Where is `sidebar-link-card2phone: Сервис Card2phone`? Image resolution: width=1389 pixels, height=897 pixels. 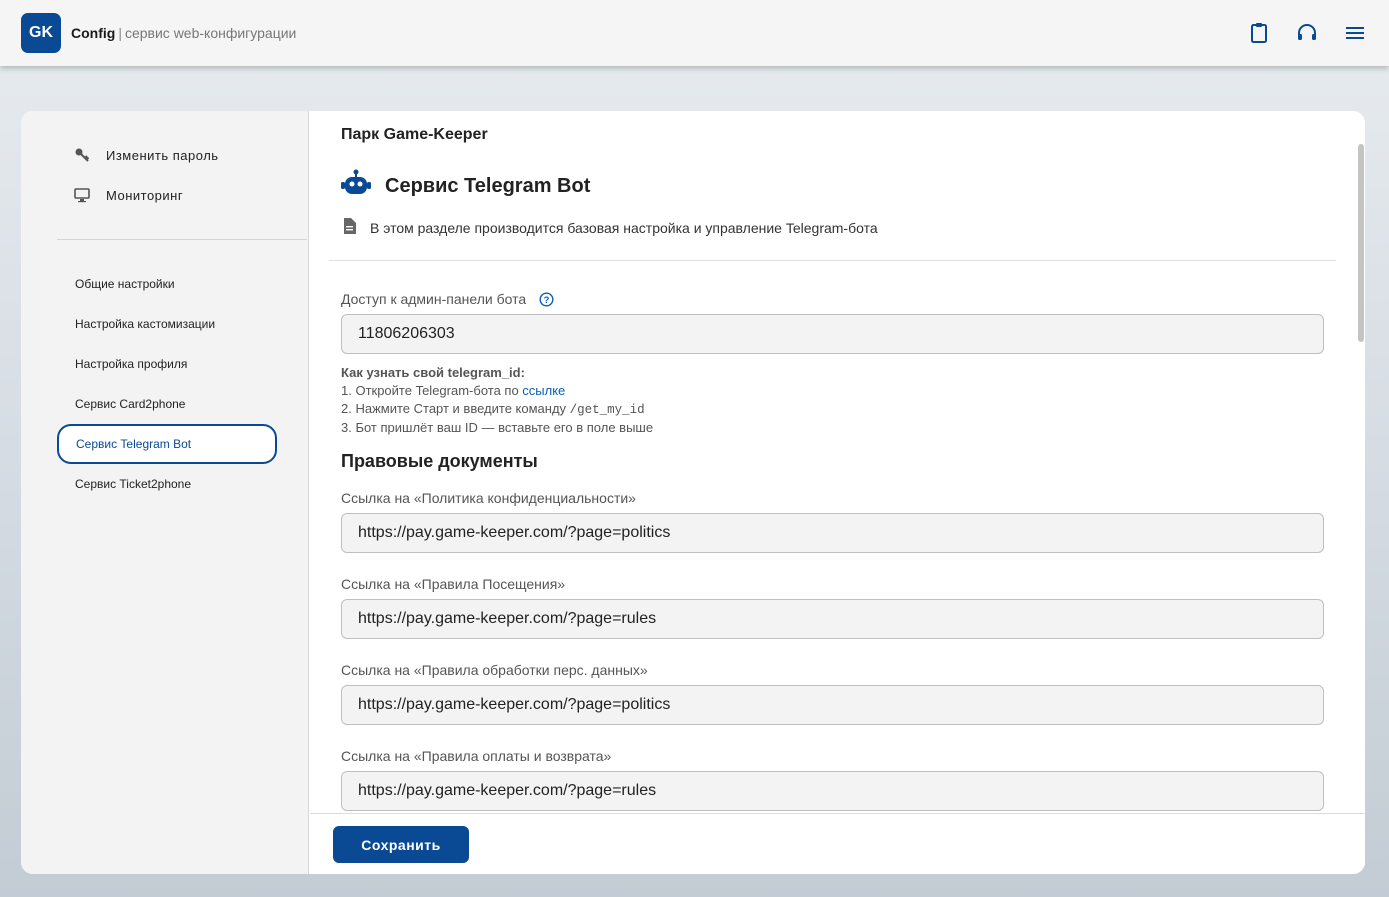
sidebar-link-card2phone: Сервис Card2phone is located at coordinates (130, 404).